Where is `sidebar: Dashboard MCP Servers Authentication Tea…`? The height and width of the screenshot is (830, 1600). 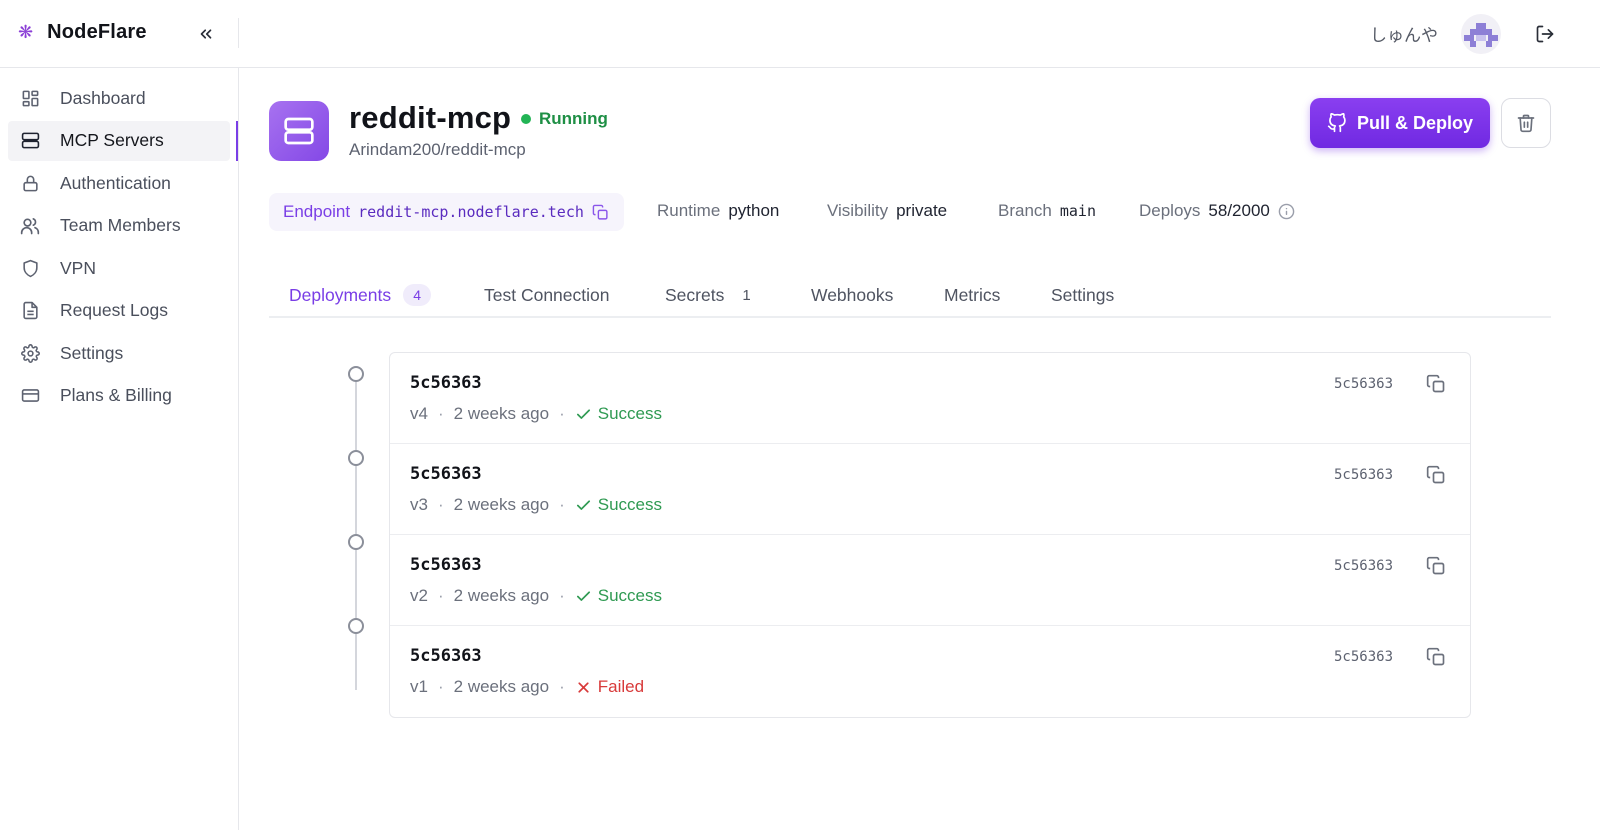 sidebar: Dashboard MCP Servers Authentication Tea… is located at coordinates (119, 449).